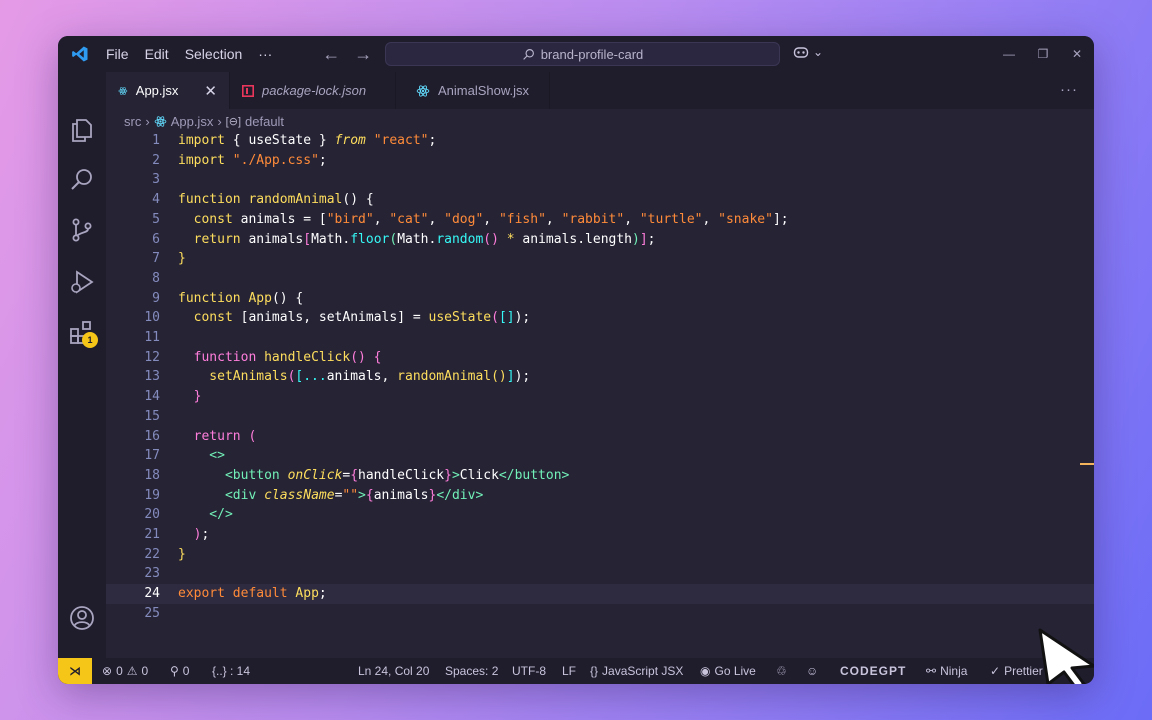 The width and height of the screenshot is (1152, 720). What do you see at coordinates (600, 456) in the screenshot?
I see `code-line: 17 <>` at bounding box center [600, 456].